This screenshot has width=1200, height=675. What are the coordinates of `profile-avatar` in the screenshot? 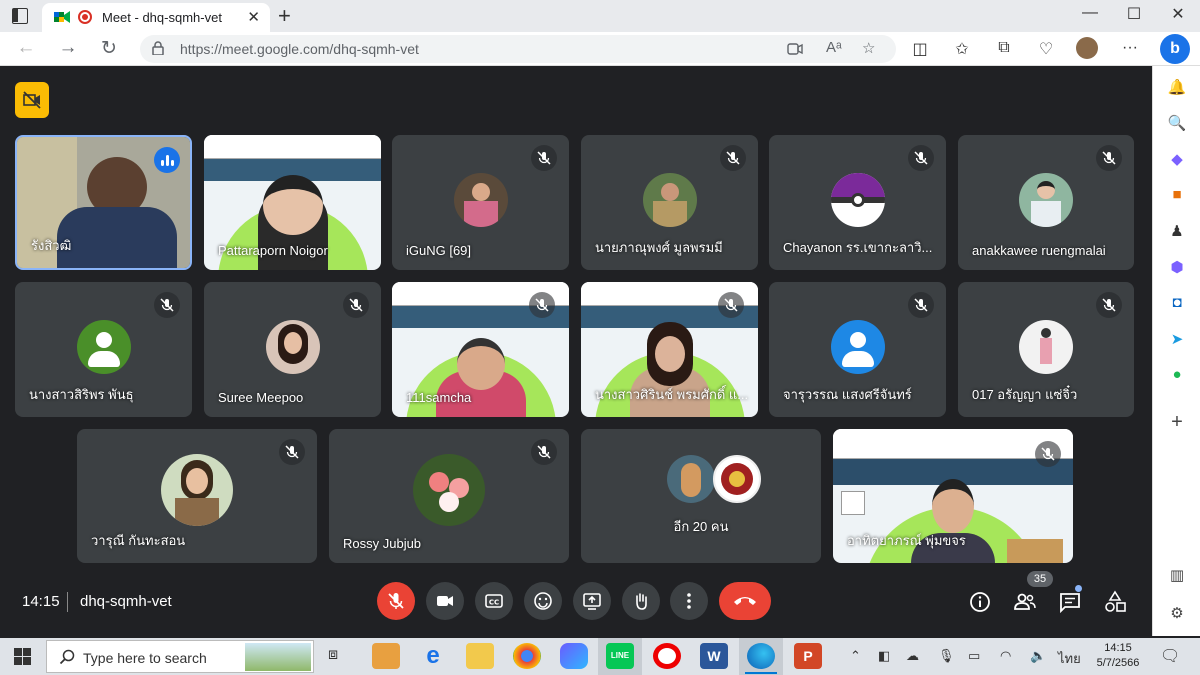 It's located at (1087, 48).